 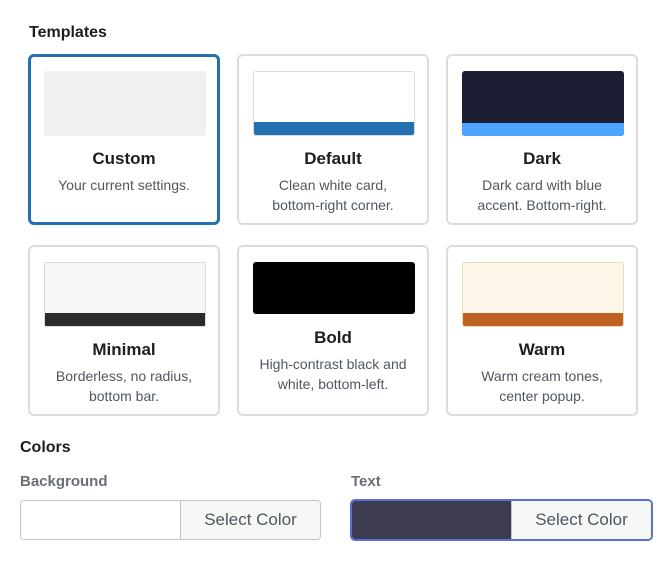 What do you see at coordinates (333, 337) in the screenshot?
I see `template-name: Bold` at bounding box center [333, 337].